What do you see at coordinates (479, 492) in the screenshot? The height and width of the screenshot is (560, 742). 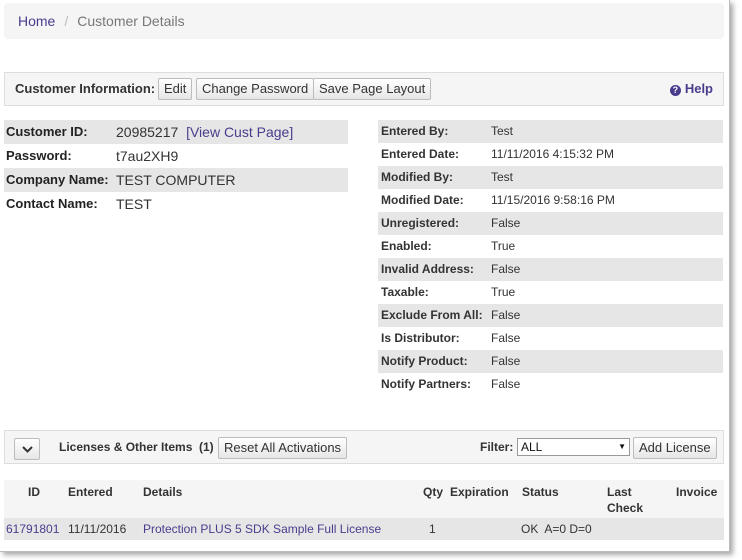 I see `column-header-expiration: Expiration` at bounding box center [479, 492].